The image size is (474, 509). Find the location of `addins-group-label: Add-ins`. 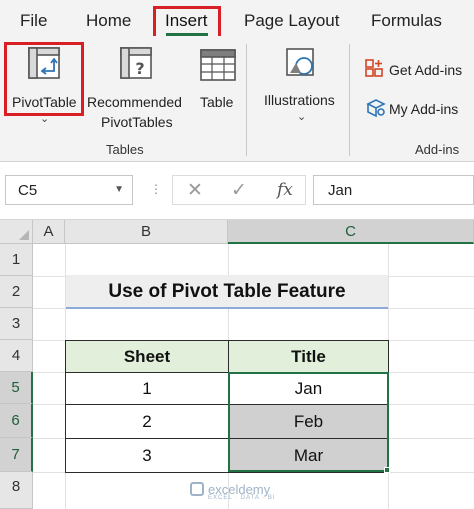

addins-group-label: Add-ins is located at coordinates (437, 149).